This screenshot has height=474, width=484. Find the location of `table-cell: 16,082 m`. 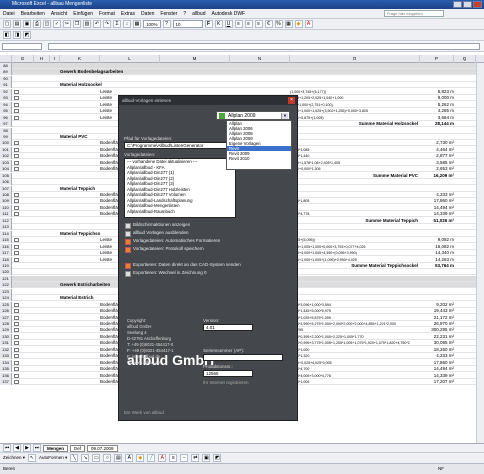

table-cell: 16,082 m is located at coordinates (437, 247).